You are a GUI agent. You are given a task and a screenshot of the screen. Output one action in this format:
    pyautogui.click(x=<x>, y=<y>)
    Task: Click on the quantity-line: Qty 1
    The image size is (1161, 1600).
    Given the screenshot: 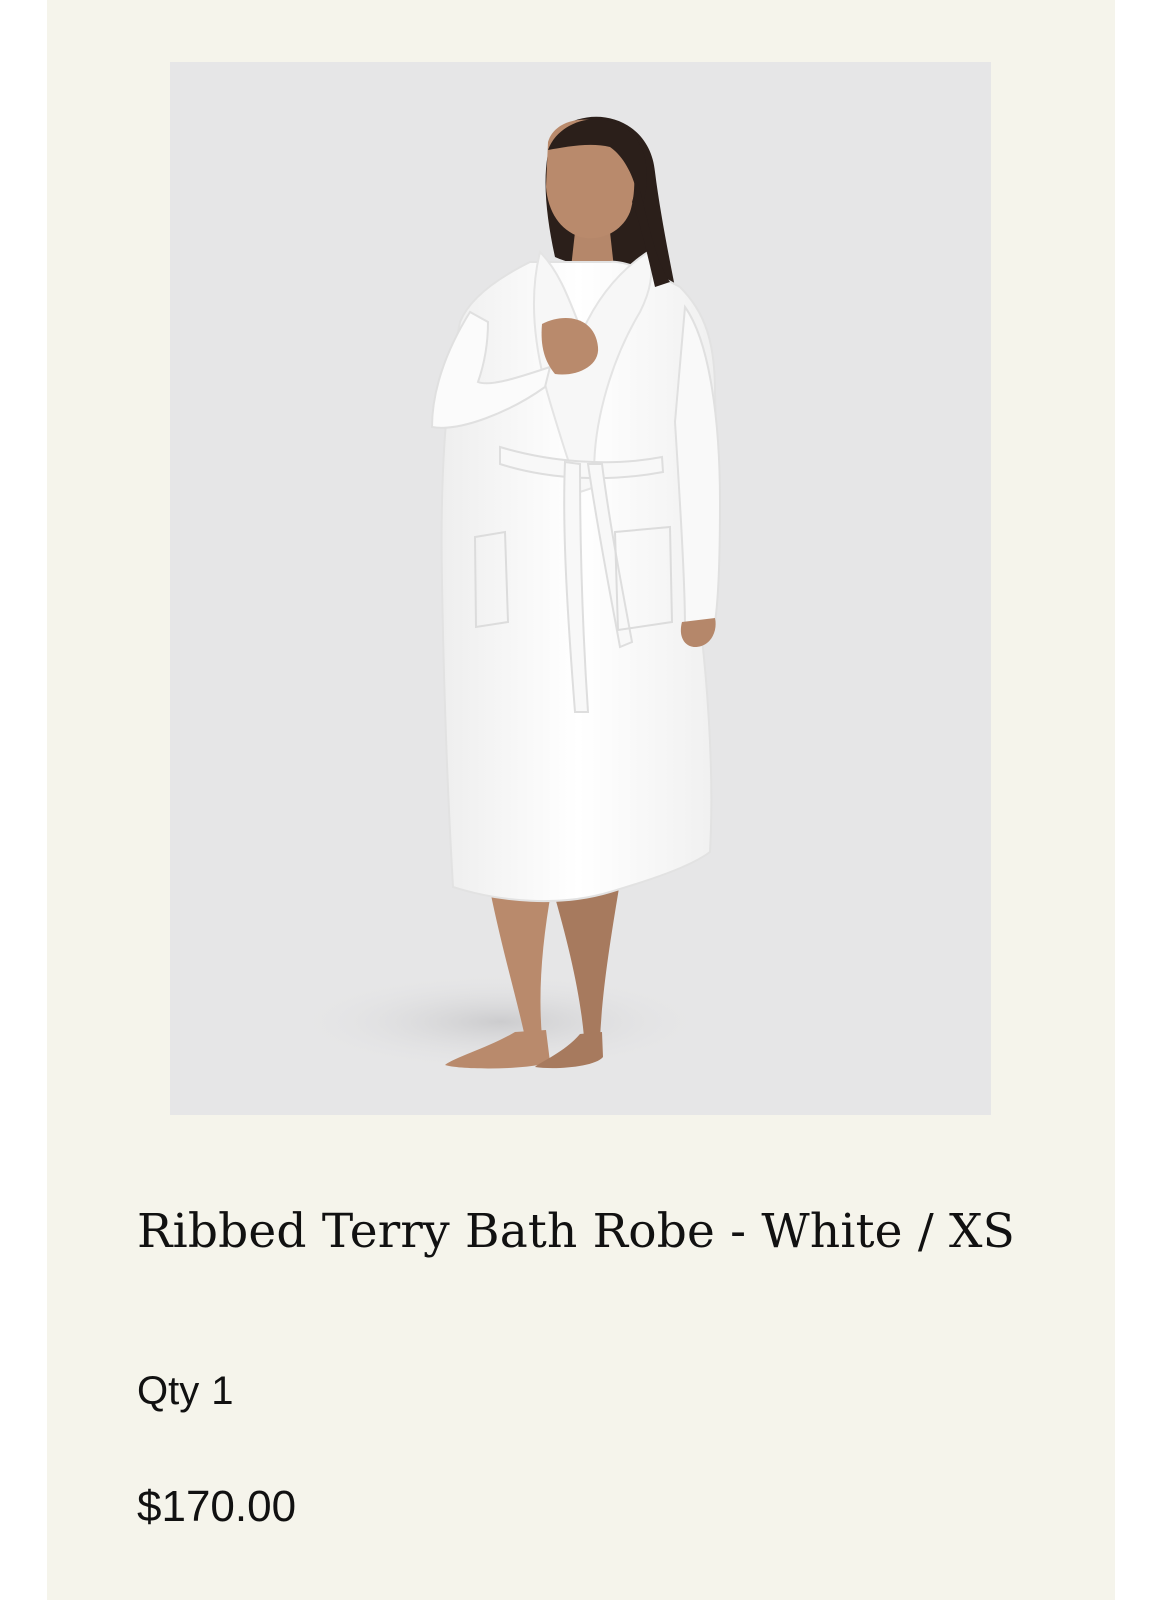 What is the action you would take?
    pyautogui.click(x=185, y=1391)
    